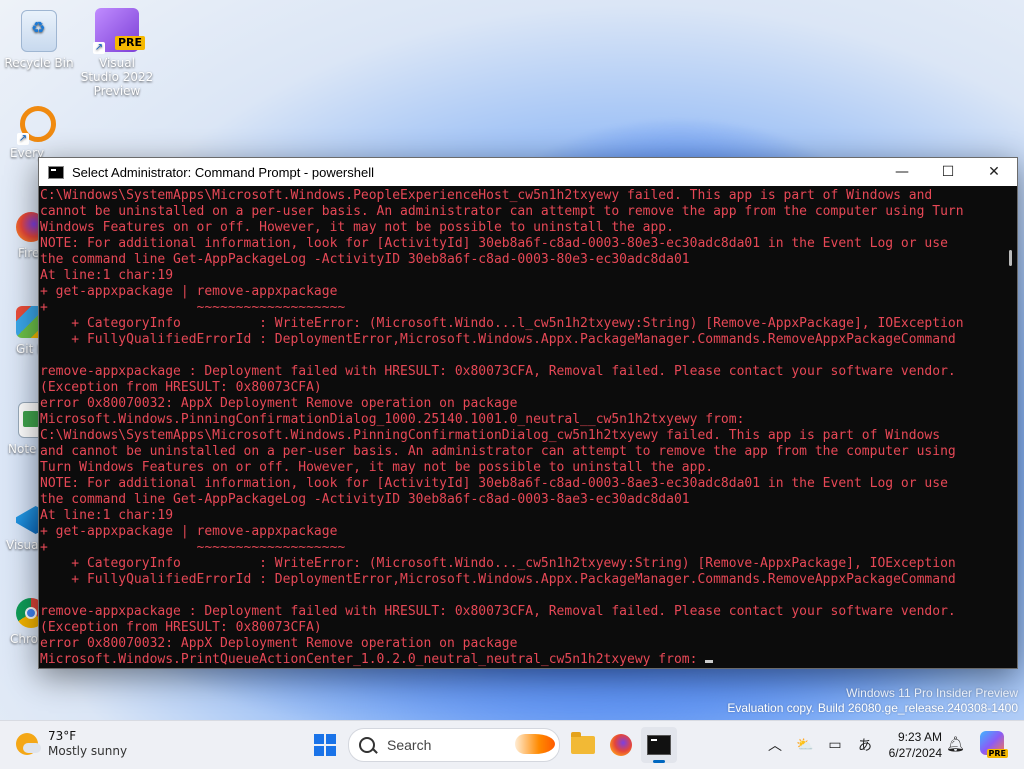 The width and height of the screenshot is (1024, 769). I want to click on desktop-icon-label: Recycle Bin, so click(39, 63).